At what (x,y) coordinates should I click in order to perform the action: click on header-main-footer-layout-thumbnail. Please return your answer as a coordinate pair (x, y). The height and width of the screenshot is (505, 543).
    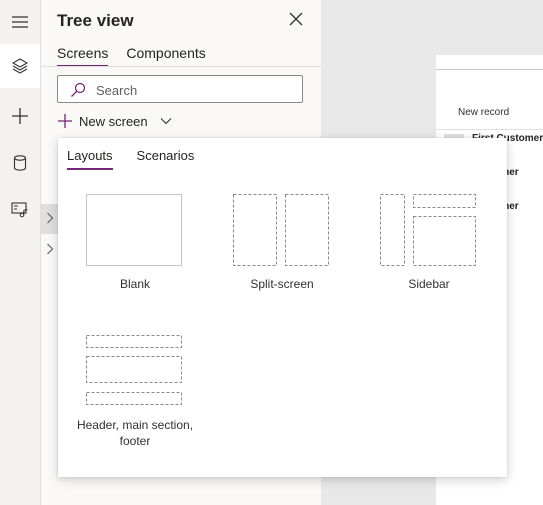
    Looking at the image, I should click on (134, 370).